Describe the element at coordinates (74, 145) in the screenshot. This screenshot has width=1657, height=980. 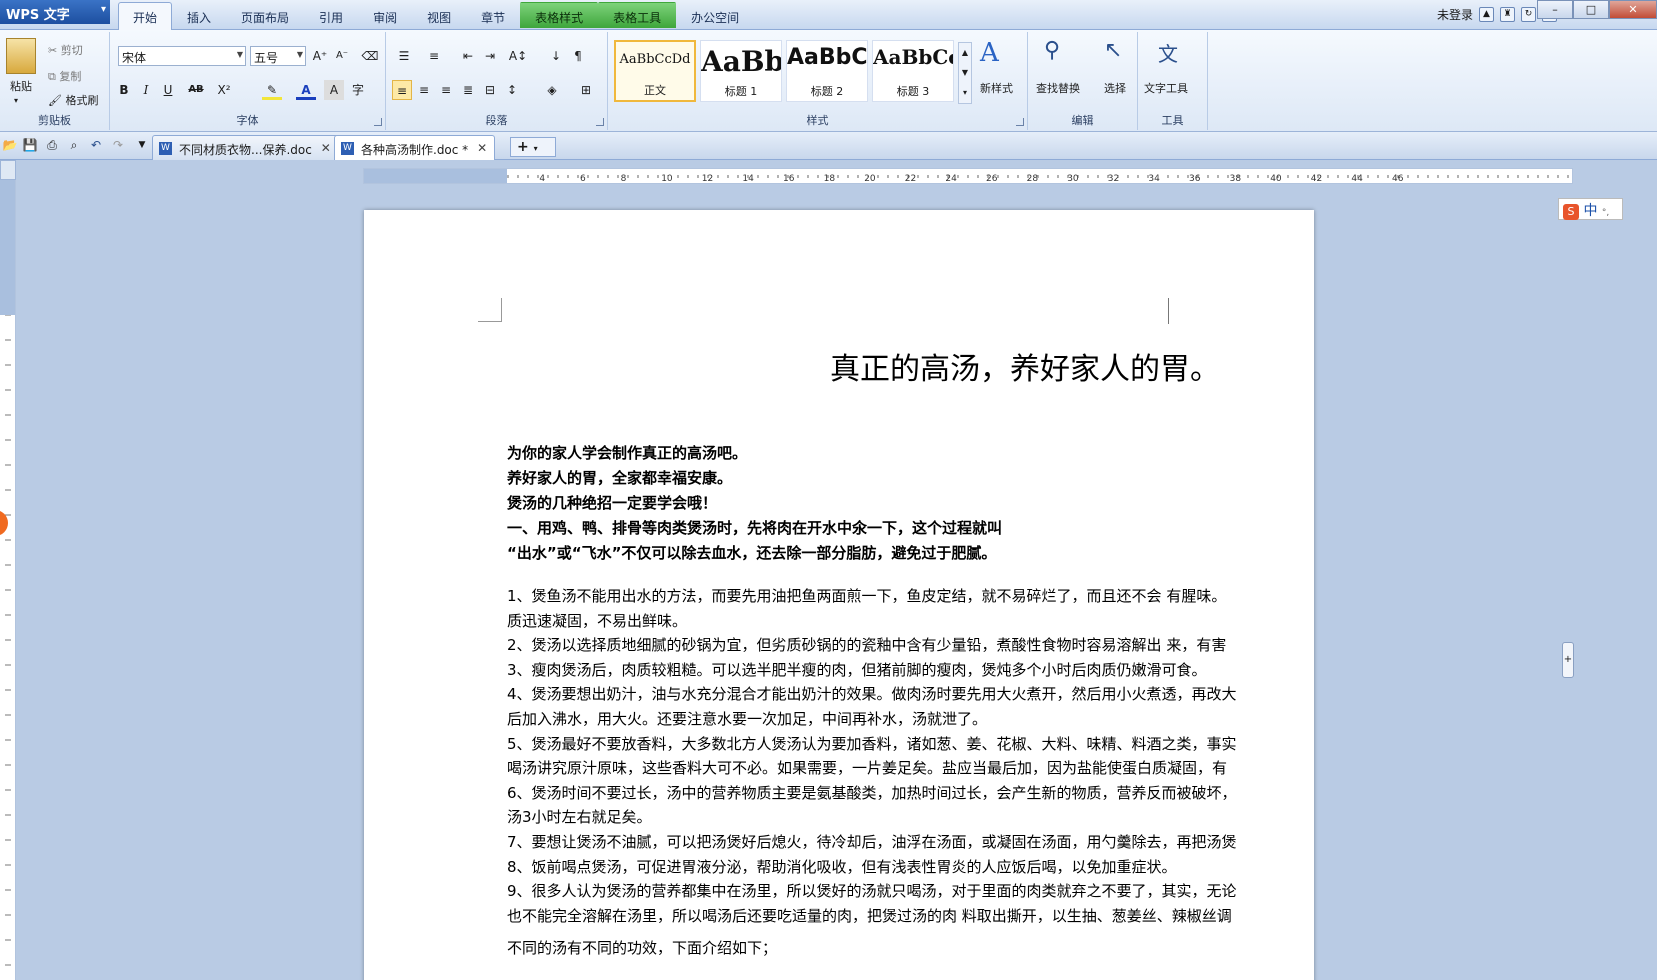
I see `print-preview-icon: ⌕` at that location.